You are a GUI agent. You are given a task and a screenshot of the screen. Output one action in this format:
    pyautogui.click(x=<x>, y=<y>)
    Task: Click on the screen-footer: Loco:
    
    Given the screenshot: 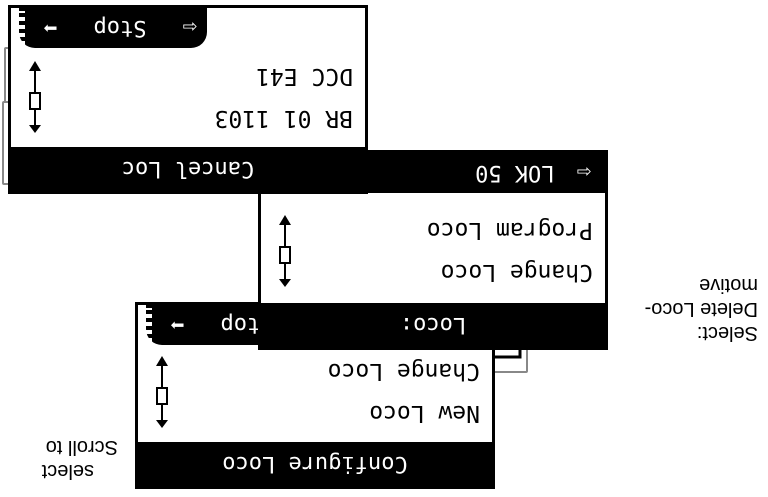 What is the action you would take?
    pyautogui.click(x=433, y=325)
    